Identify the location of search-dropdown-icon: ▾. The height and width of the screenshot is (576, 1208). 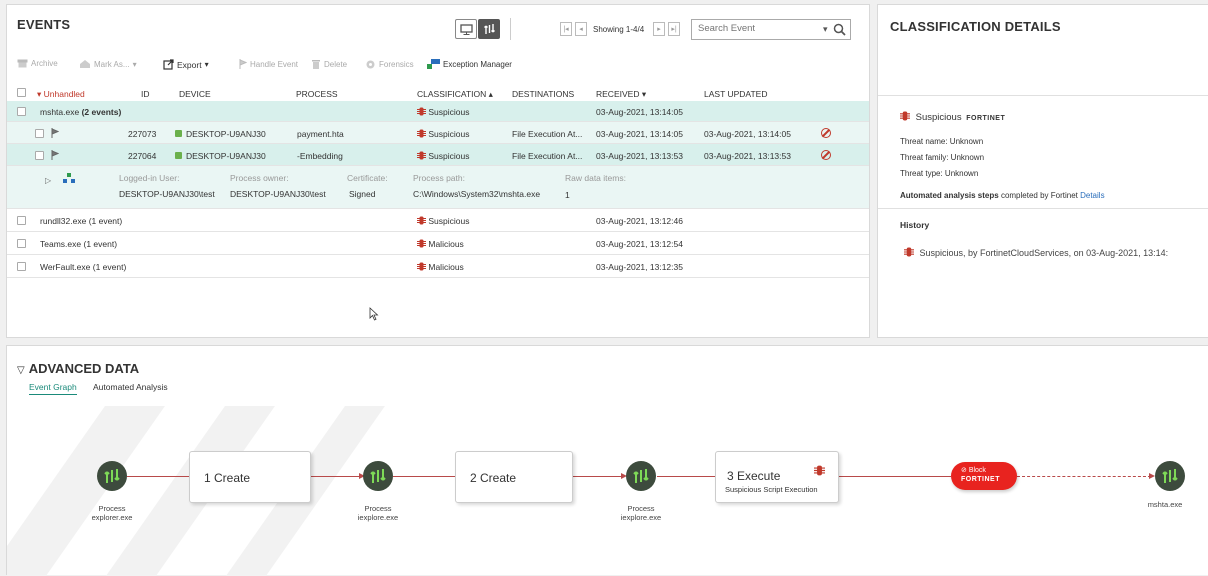
(825, 29).